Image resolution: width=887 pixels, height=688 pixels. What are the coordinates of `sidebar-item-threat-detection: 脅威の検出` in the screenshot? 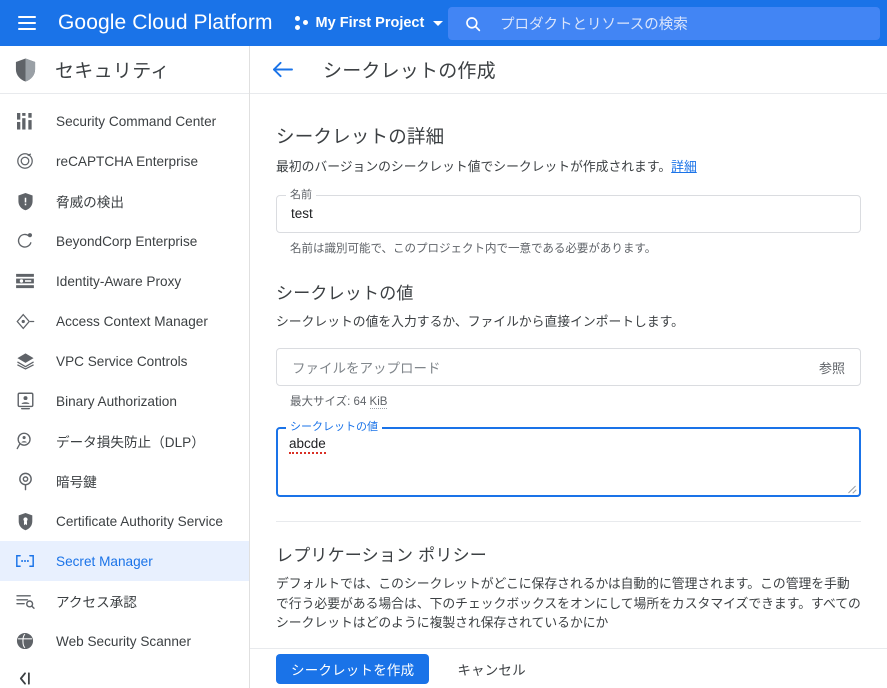 It's located at (124, 201).